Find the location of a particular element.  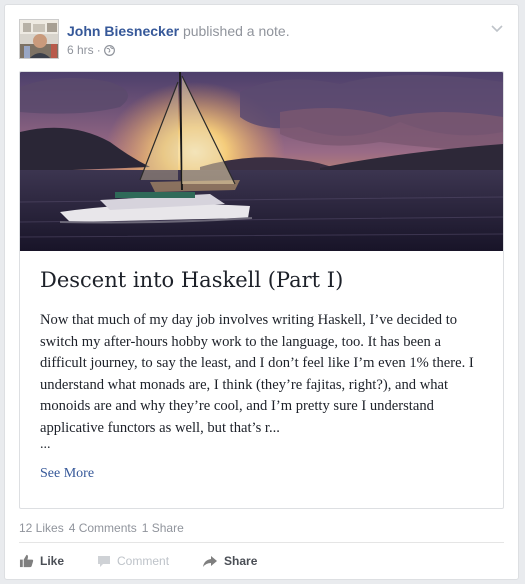

author-name-link: John Biesnecker is located at coordinates (123, 31).